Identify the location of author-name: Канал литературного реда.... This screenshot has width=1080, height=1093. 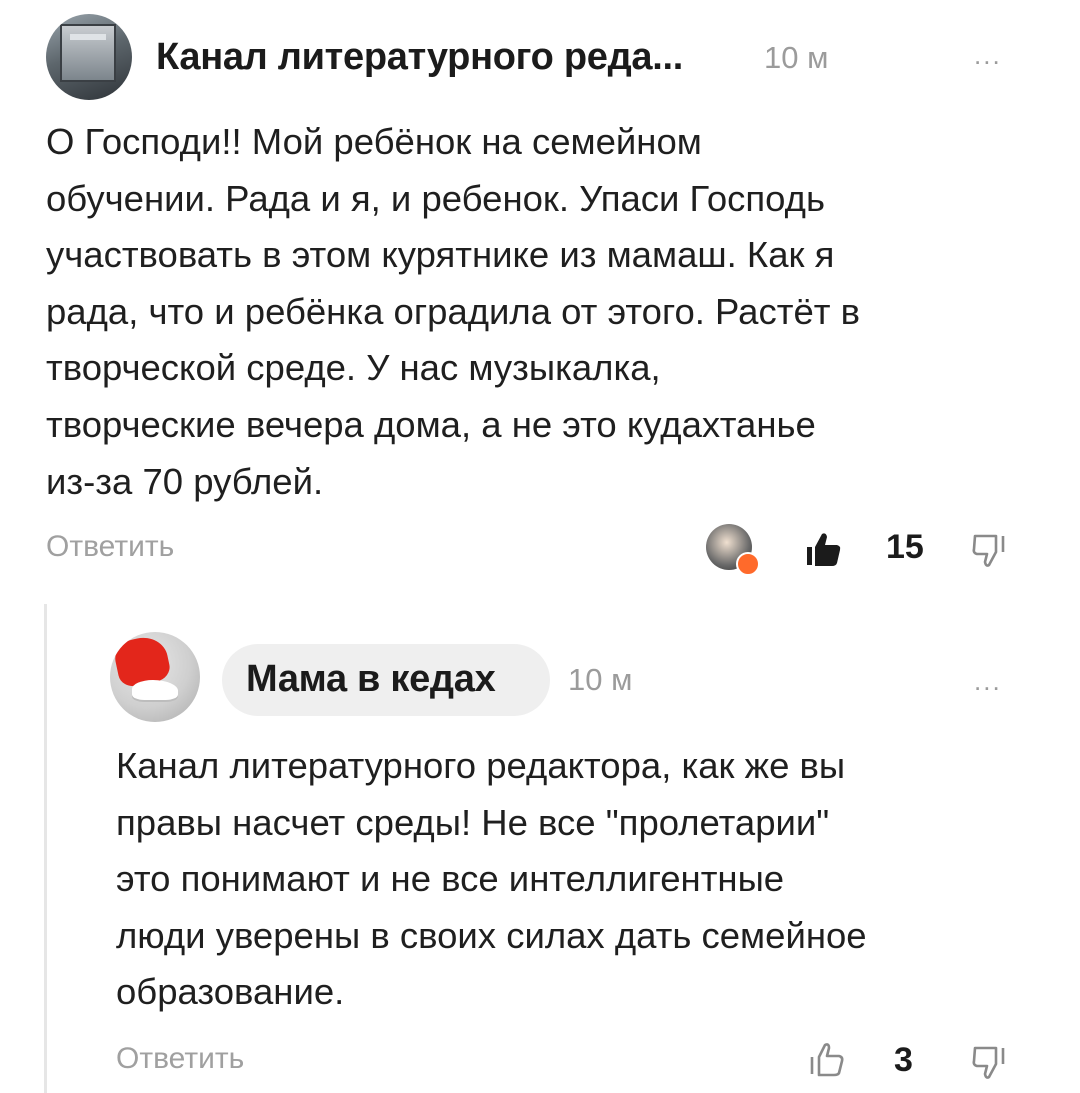
(419, 57).